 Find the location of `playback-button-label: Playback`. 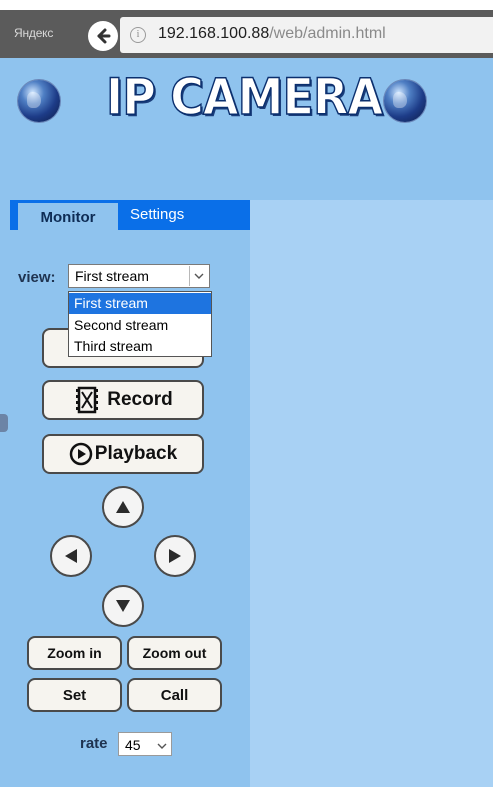

playback-button-label: Playback is located at coordinates (136, 453).